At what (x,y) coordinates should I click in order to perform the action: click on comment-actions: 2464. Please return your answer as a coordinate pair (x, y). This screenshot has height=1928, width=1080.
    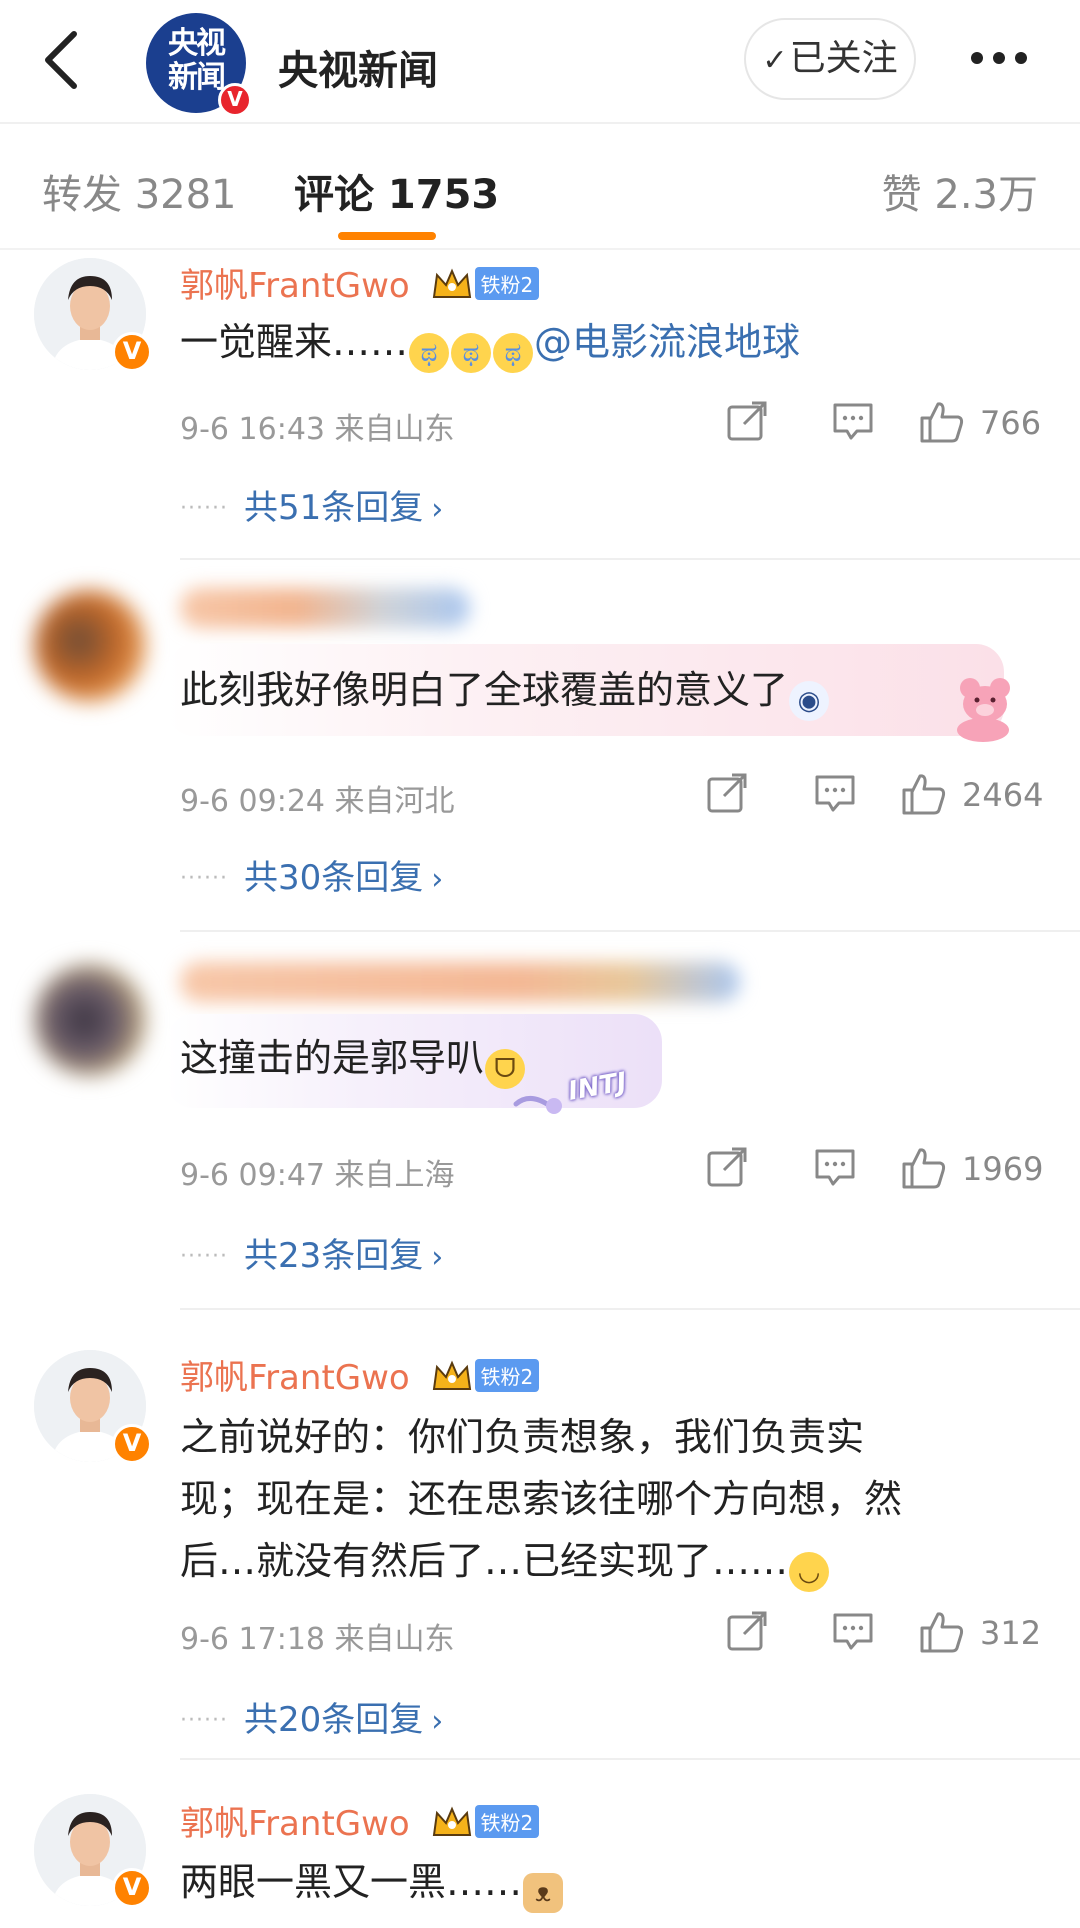
    Looking at the image, I should click on (874, 795).